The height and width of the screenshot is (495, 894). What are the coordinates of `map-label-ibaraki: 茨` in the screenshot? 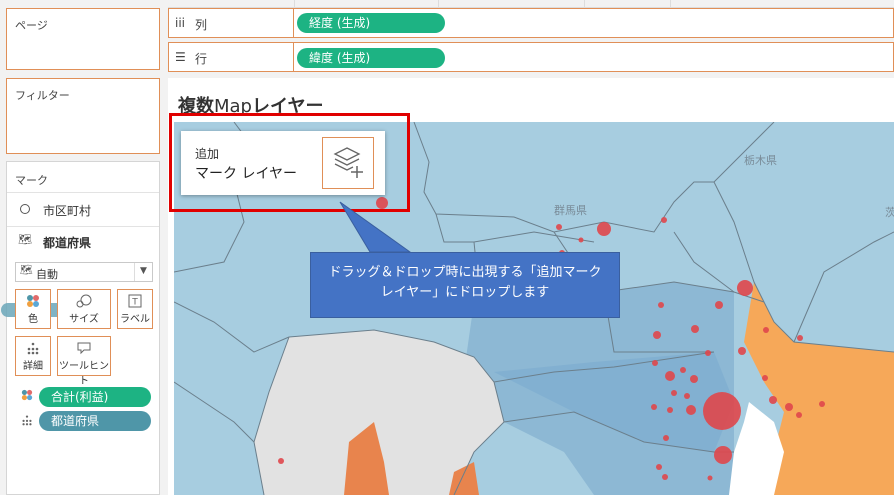 It's located at (889, 212).